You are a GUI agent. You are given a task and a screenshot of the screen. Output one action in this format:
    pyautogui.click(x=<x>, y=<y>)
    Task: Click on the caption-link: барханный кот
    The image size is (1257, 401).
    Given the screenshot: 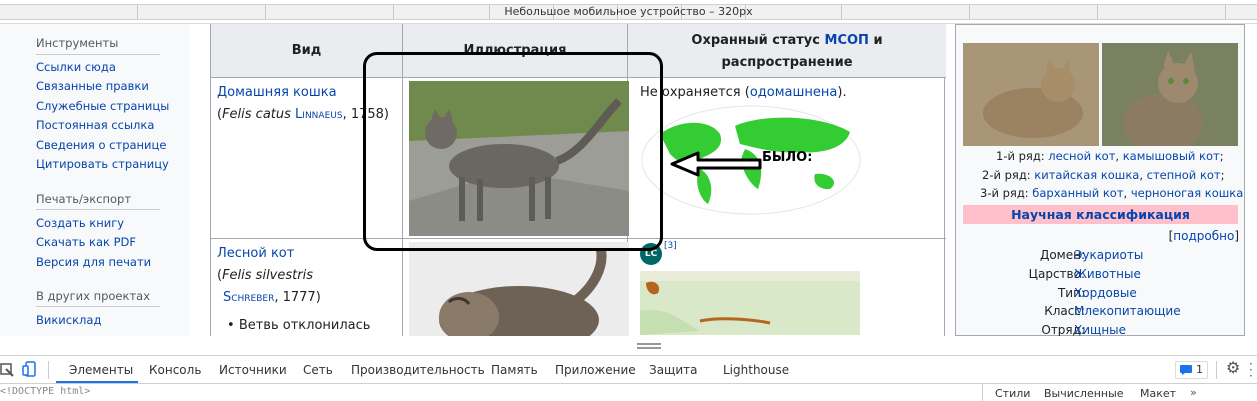 What is the action you would take?
    pyautogui.click(x=1077, y=193)
    